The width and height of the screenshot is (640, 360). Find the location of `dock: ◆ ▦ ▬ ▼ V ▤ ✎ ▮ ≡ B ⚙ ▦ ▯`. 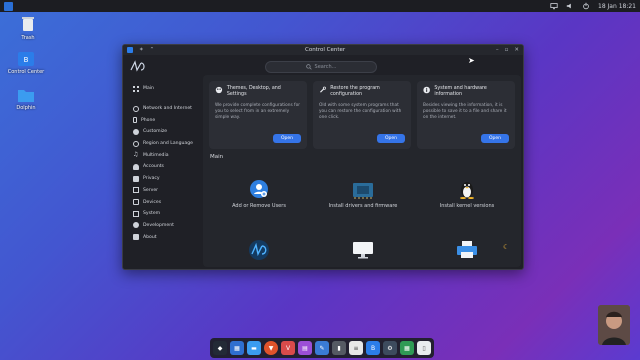

dock: ◆ ▦ ▬ ▼ V ▤ ✎ ▮ ≡ B ⚙ ▦ ▯ is located at coordinates (322, 348).